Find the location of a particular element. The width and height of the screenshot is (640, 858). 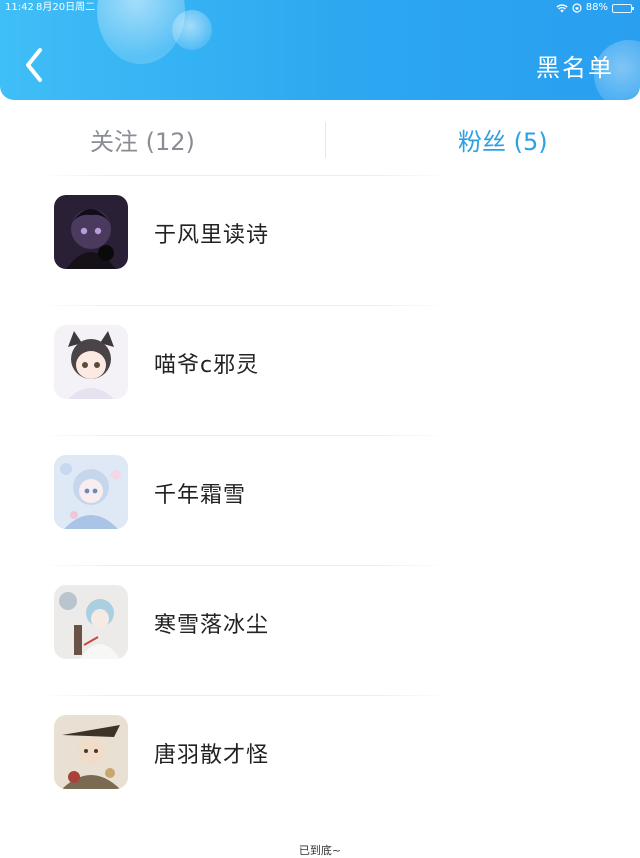

decorative-bubble is located at coordinates (192, 30).